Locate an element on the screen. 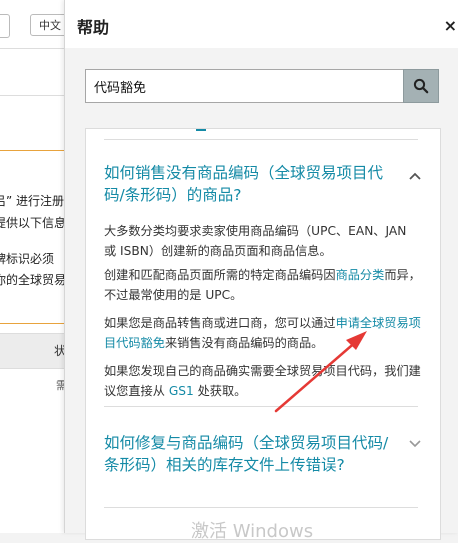 This screenshot has width=458, height=543. background-input is located at coordinates (5, 26).